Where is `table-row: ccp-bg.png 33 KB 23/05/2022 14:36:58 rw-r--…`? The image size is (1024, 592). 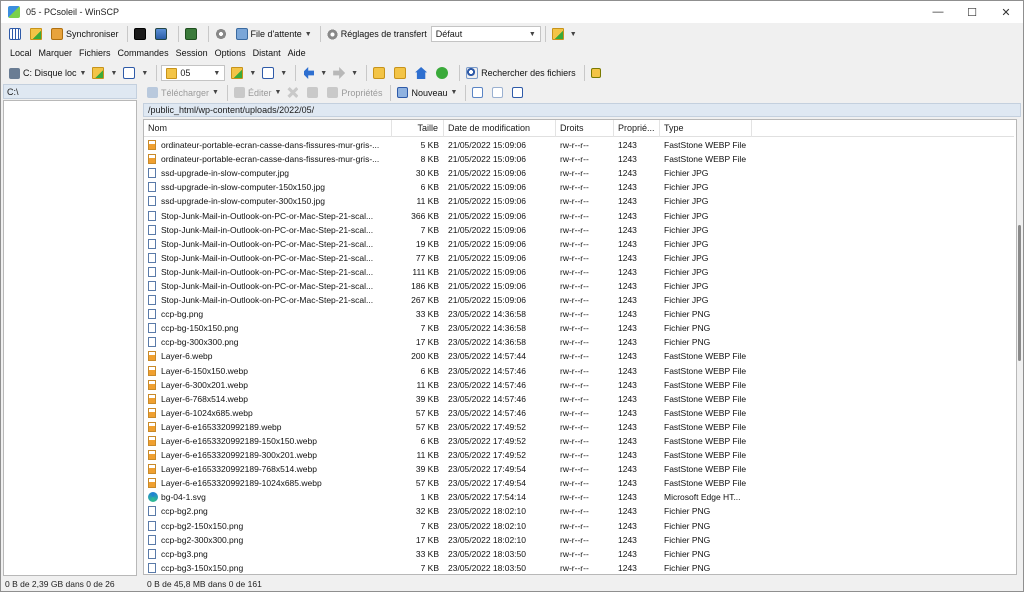 table-row: ccp-bg.png 33 KB 23/05/2022 14:36:58 rw-r--… is located at coordinates (579, 314).